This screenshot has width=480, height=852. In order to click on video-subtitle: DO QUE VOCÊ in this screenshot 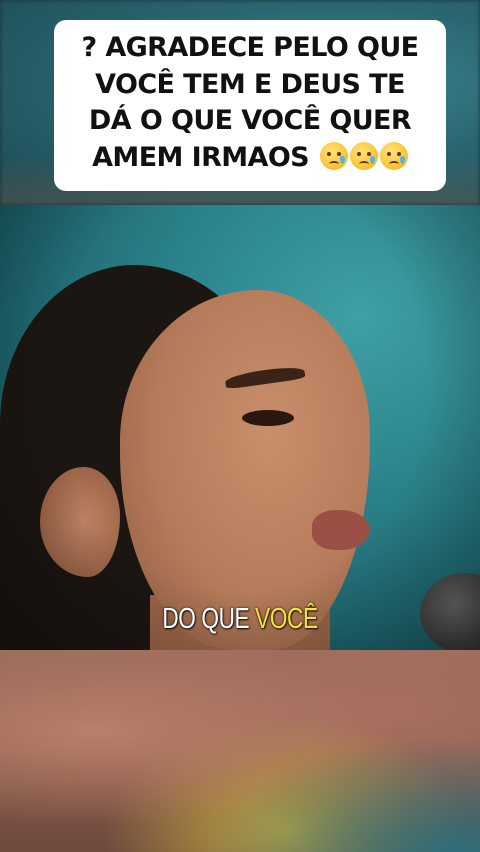, I will do `click(240, 619)`.